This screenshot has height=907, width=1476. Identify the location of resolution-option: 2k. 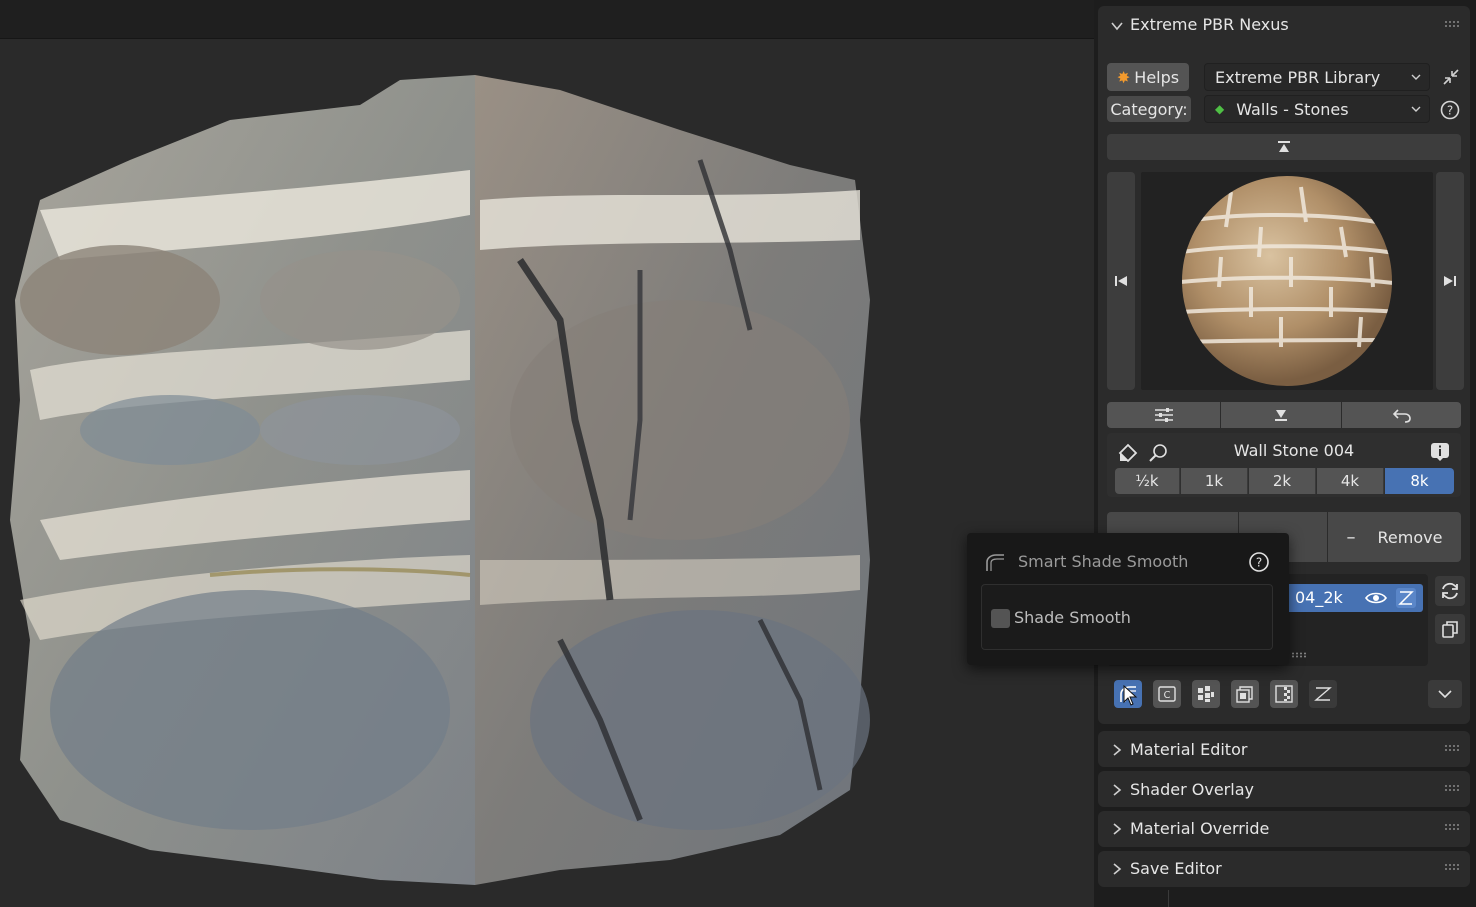
(1282, 481).